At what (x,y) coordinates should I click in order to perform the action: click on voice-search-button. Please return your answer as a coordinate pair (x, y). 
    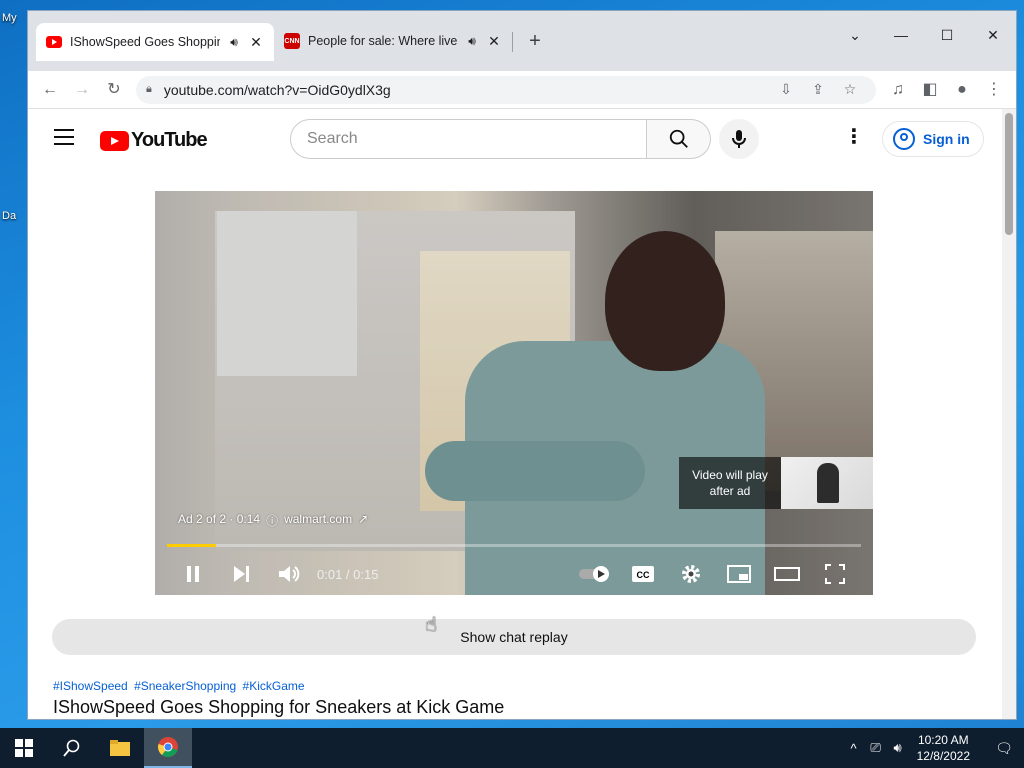
    Looking at the image, I should click on (739, 139).